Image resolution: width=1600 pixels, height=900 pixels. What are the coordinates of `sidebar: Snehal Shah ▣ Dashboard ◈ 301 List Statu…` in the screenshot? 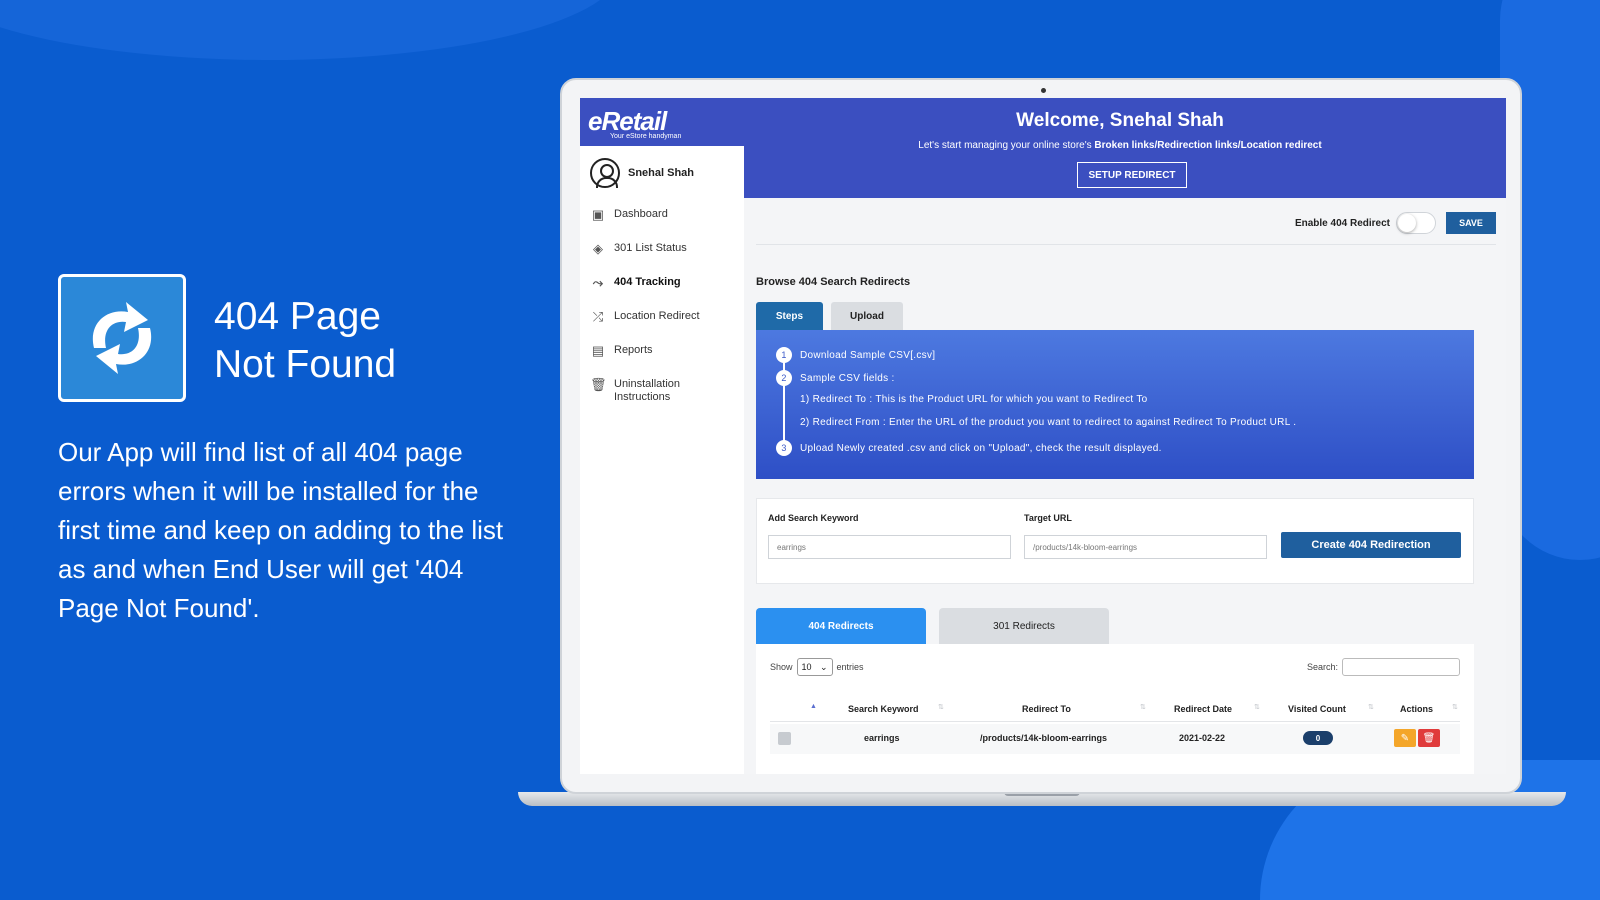 It's located at (662, 460).